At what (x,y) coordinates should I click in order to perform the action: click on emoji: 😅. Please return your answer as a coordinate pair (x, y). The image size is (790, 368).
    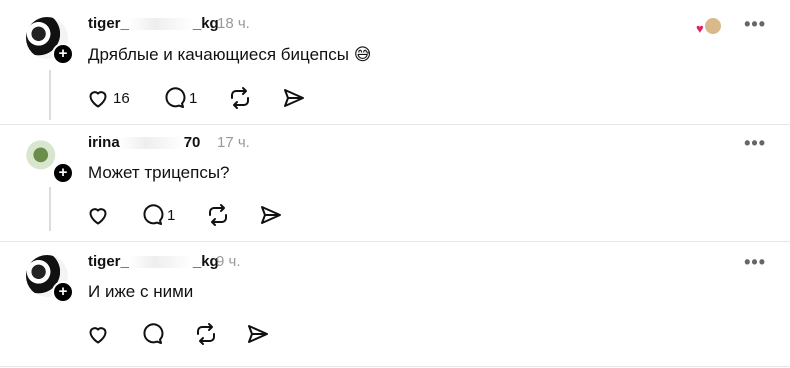
    Looking at the image, I should click on (362, 55).